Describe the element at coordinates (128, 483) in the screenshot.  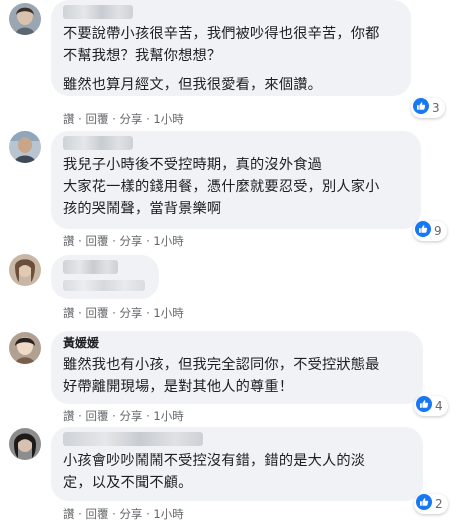
I see `comment-text-line: 定，以及不聞不顧。` at that location.